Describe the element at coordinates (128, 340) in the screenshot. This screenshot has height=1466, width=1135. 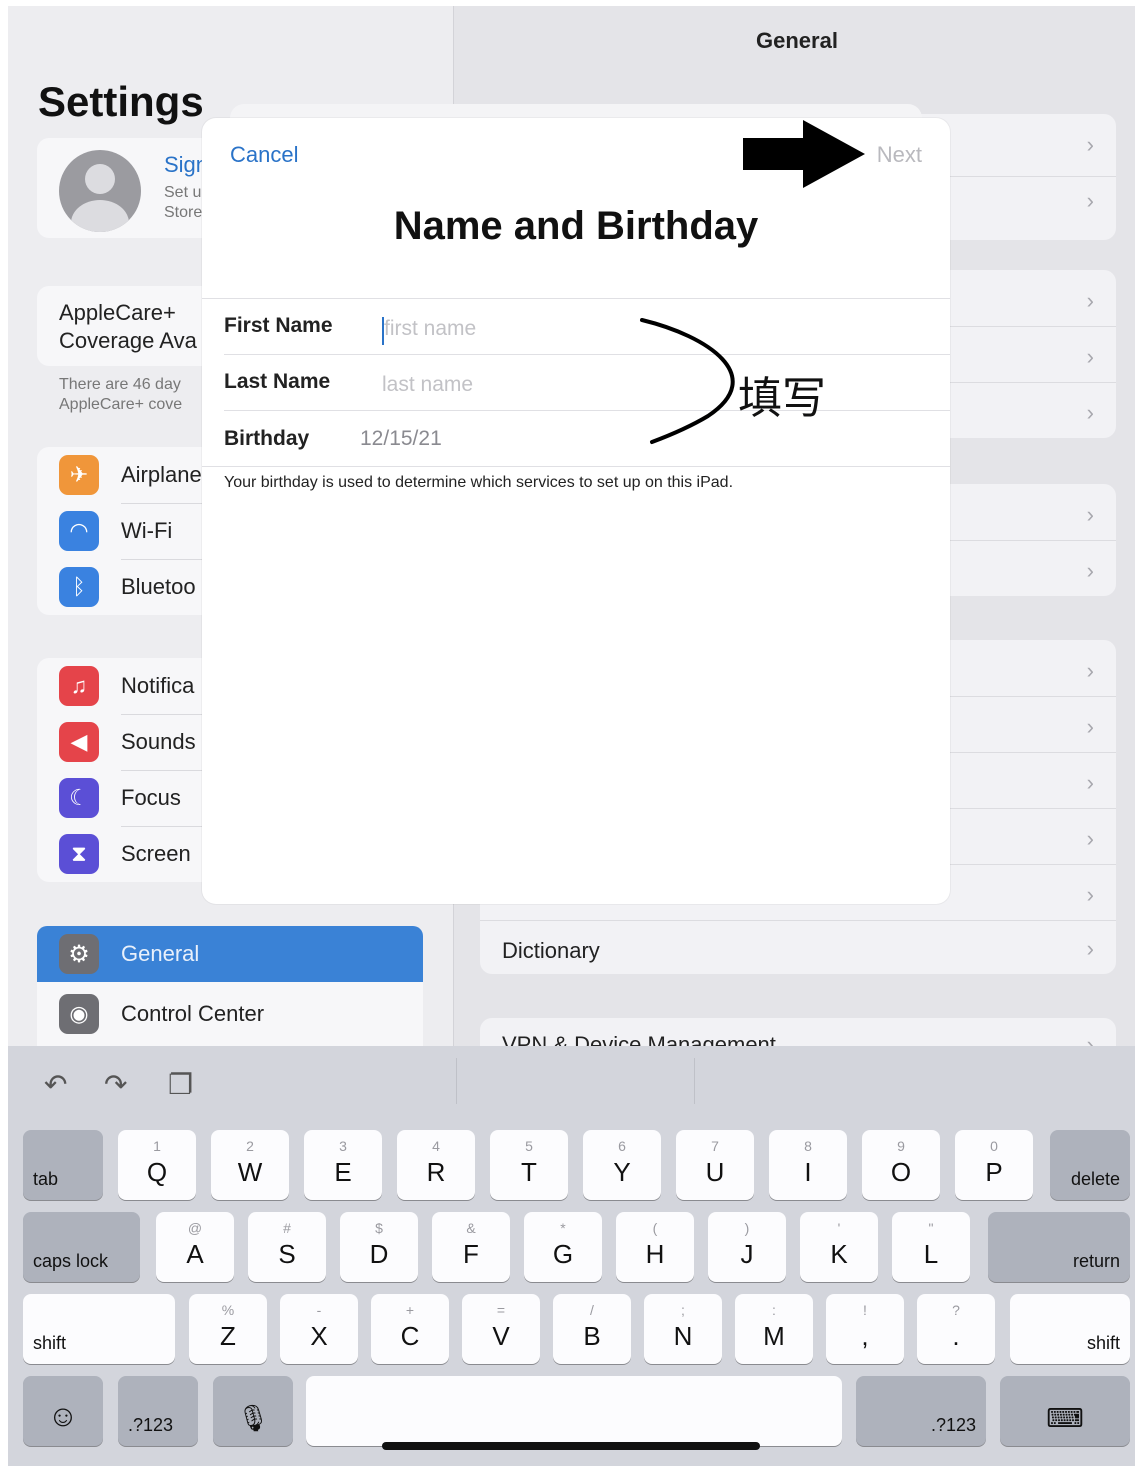
I see `applecare-line-2: Coverage Ava` at that location.